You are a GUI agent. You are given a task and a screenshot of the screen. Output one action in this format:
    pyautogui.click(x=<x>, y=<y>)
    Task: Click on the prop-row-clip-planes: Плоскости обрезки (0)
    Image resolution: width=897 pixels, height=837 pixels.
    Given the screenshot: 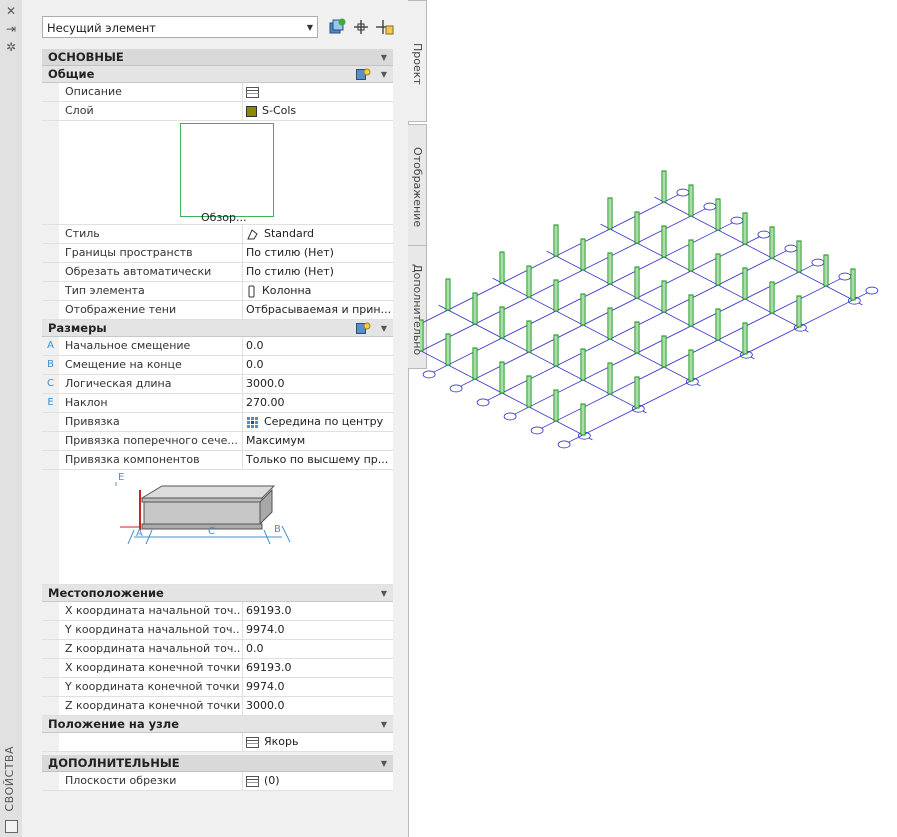 What is the action you would take?
    pyautogui.click(x=217, y=781)
    